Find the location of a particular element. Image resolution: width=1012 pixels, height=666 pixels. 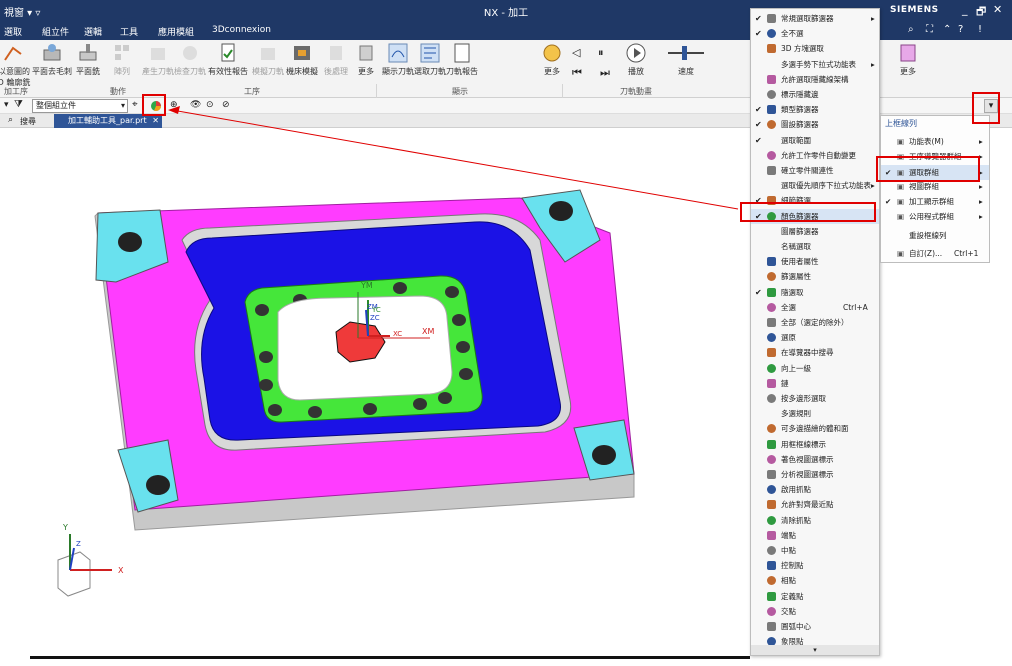

annotation-arrow is located at coordinates (453, 158).